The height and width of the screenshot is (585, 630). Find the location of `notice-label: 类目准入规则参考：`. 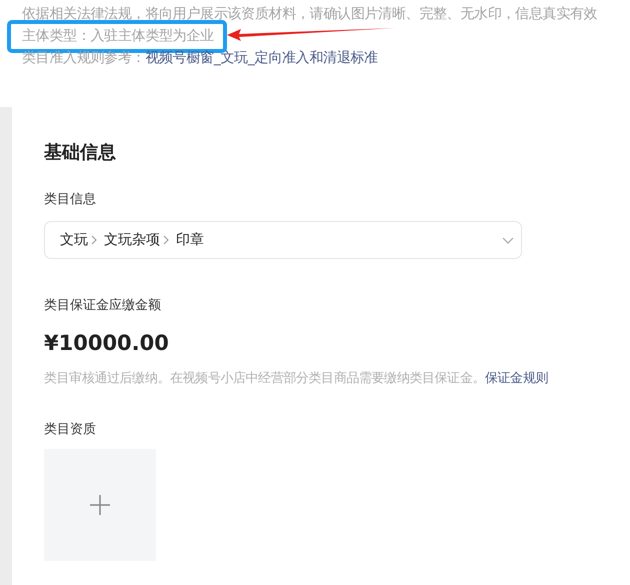

notice-label: 类目准入规则参考： is located at coordinates (84, 58).